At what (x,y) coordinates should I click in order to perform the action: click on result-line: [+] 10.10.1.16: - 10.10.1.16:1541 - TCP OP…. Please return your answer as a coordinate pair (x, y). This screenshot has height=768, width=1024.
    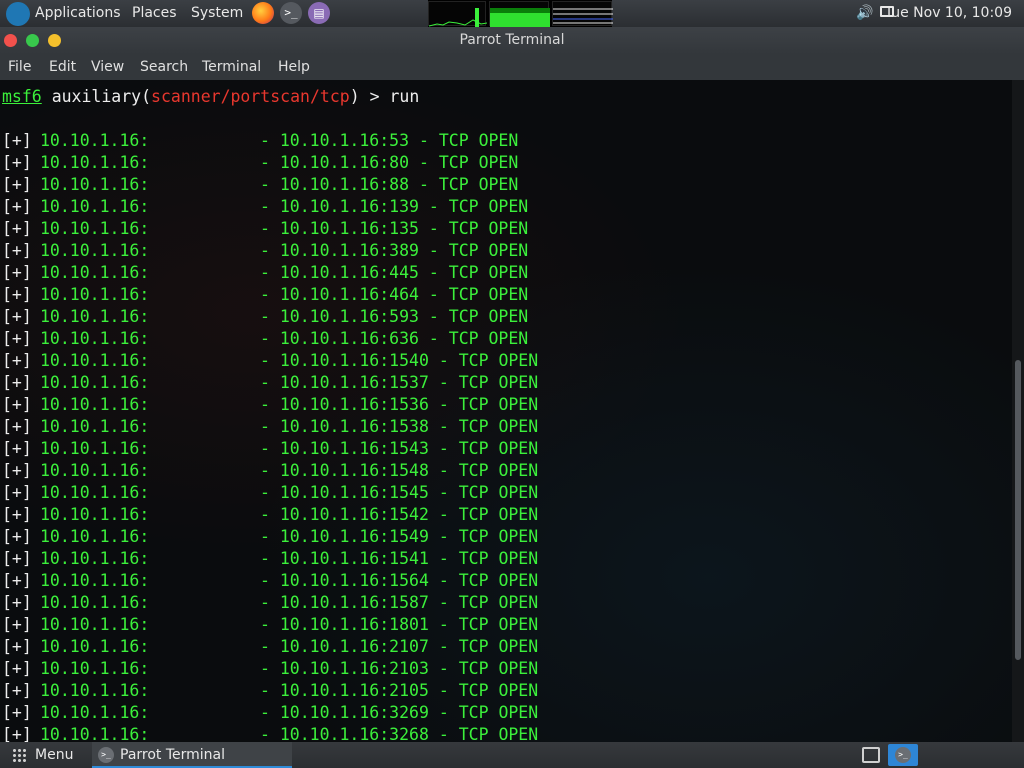
    Looking at the image, I should click on (270, 559).